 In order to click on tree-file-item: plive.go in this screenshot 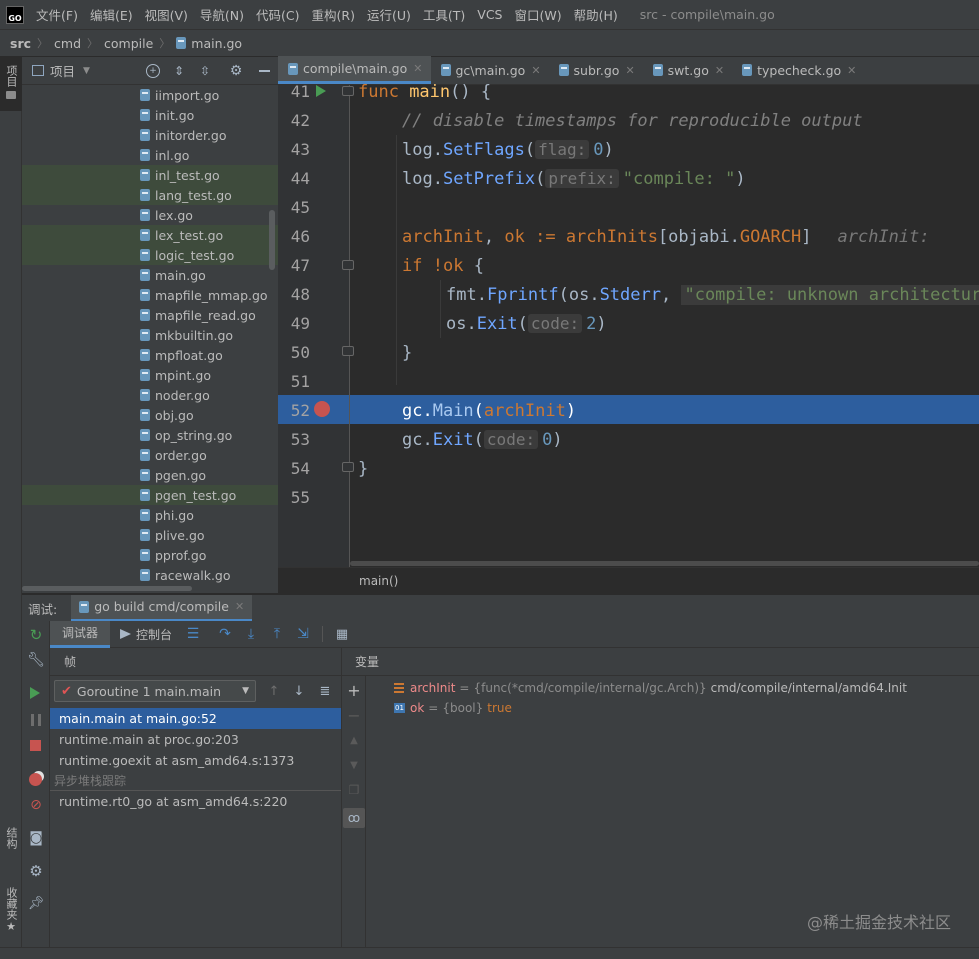, I will do `click(150, 535)`.